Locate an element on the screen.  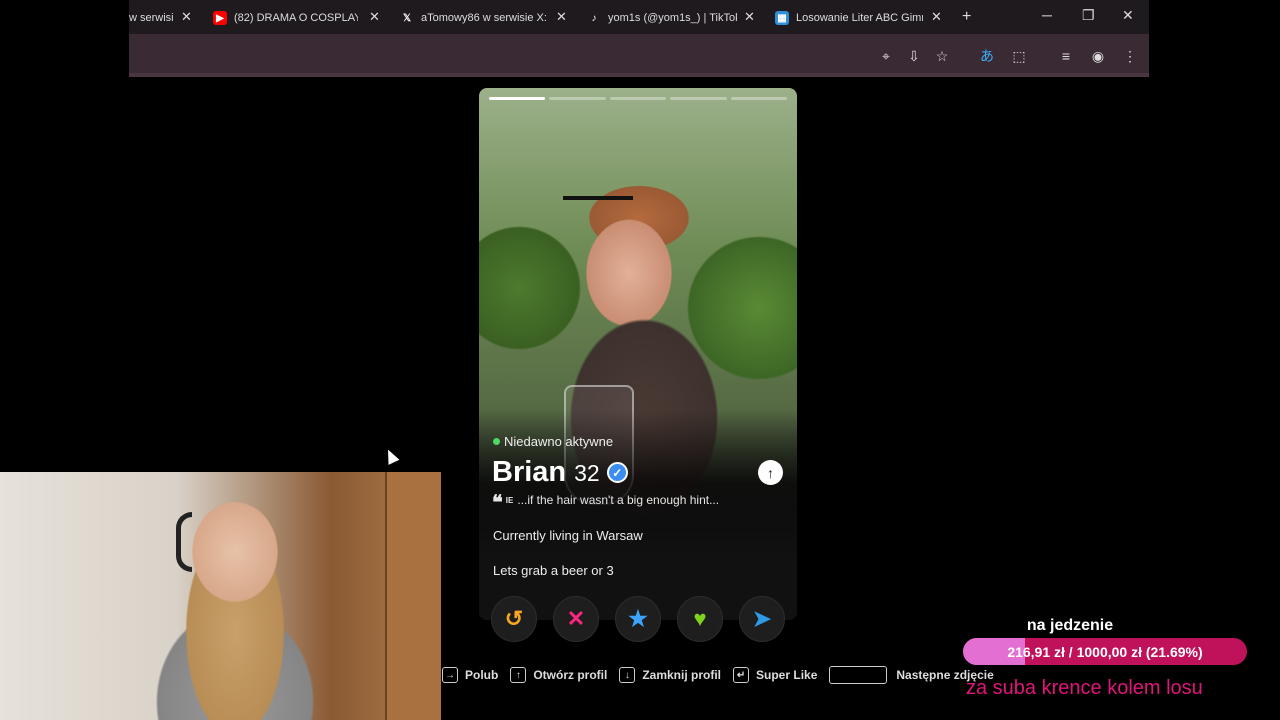
tab-4: ▦ Losowanie Liter ABC Gimn is located at coordinates (849, 18).